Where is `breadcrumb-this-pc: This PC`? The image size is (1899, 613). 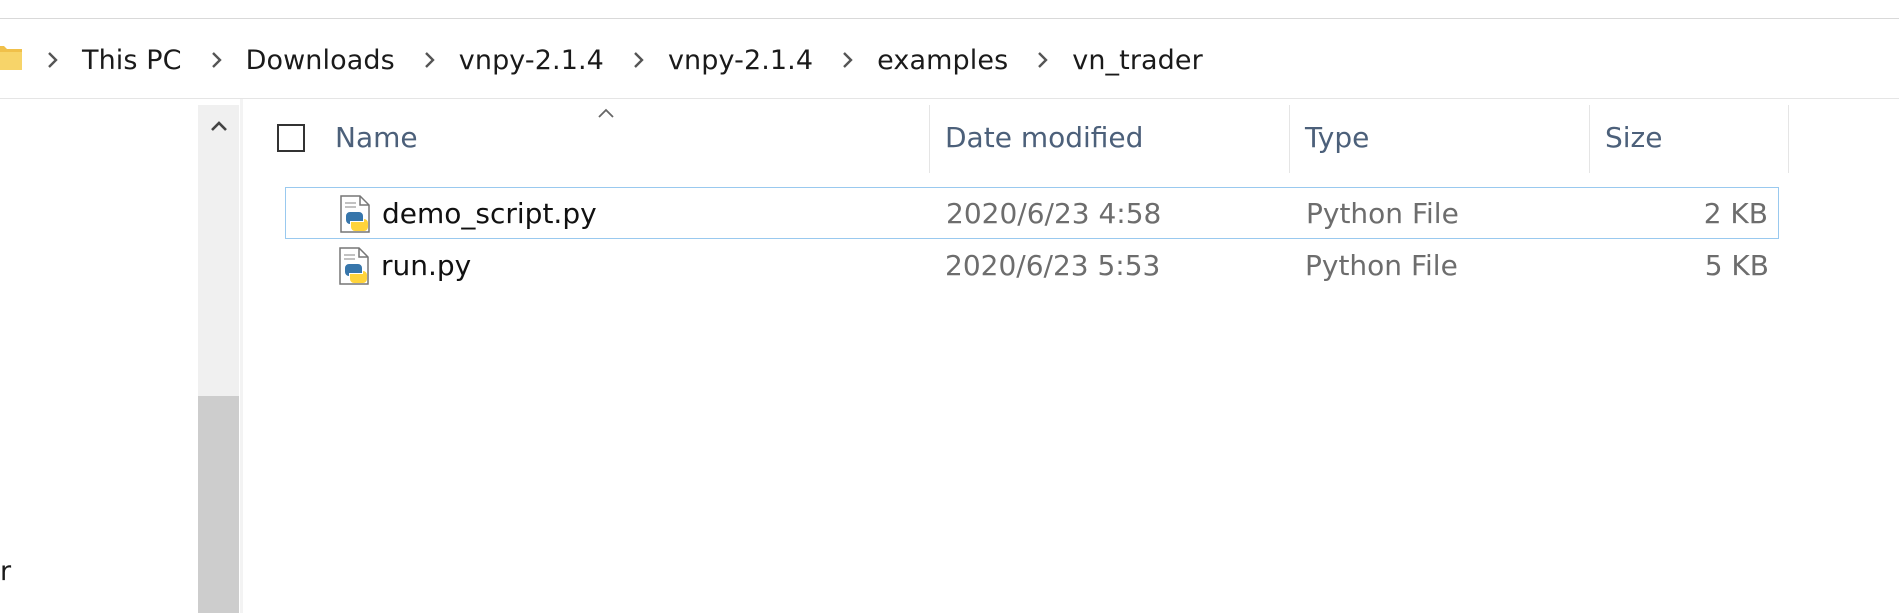 breadcrumb-this-pc: This PC is located at coordinates (132, 60).